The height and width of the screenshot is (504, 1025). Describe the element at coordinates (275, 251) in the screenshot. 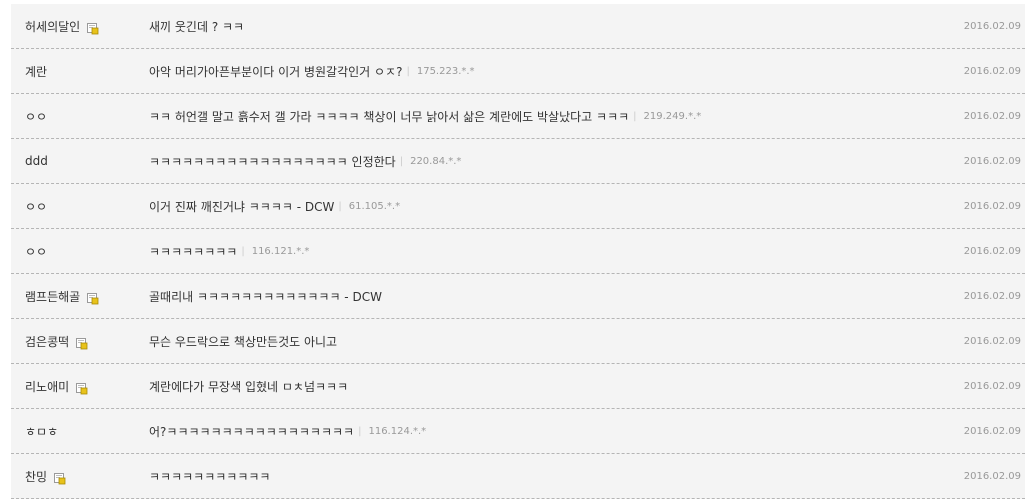

I see `comment-ip: 116.121.*.*` at that location.